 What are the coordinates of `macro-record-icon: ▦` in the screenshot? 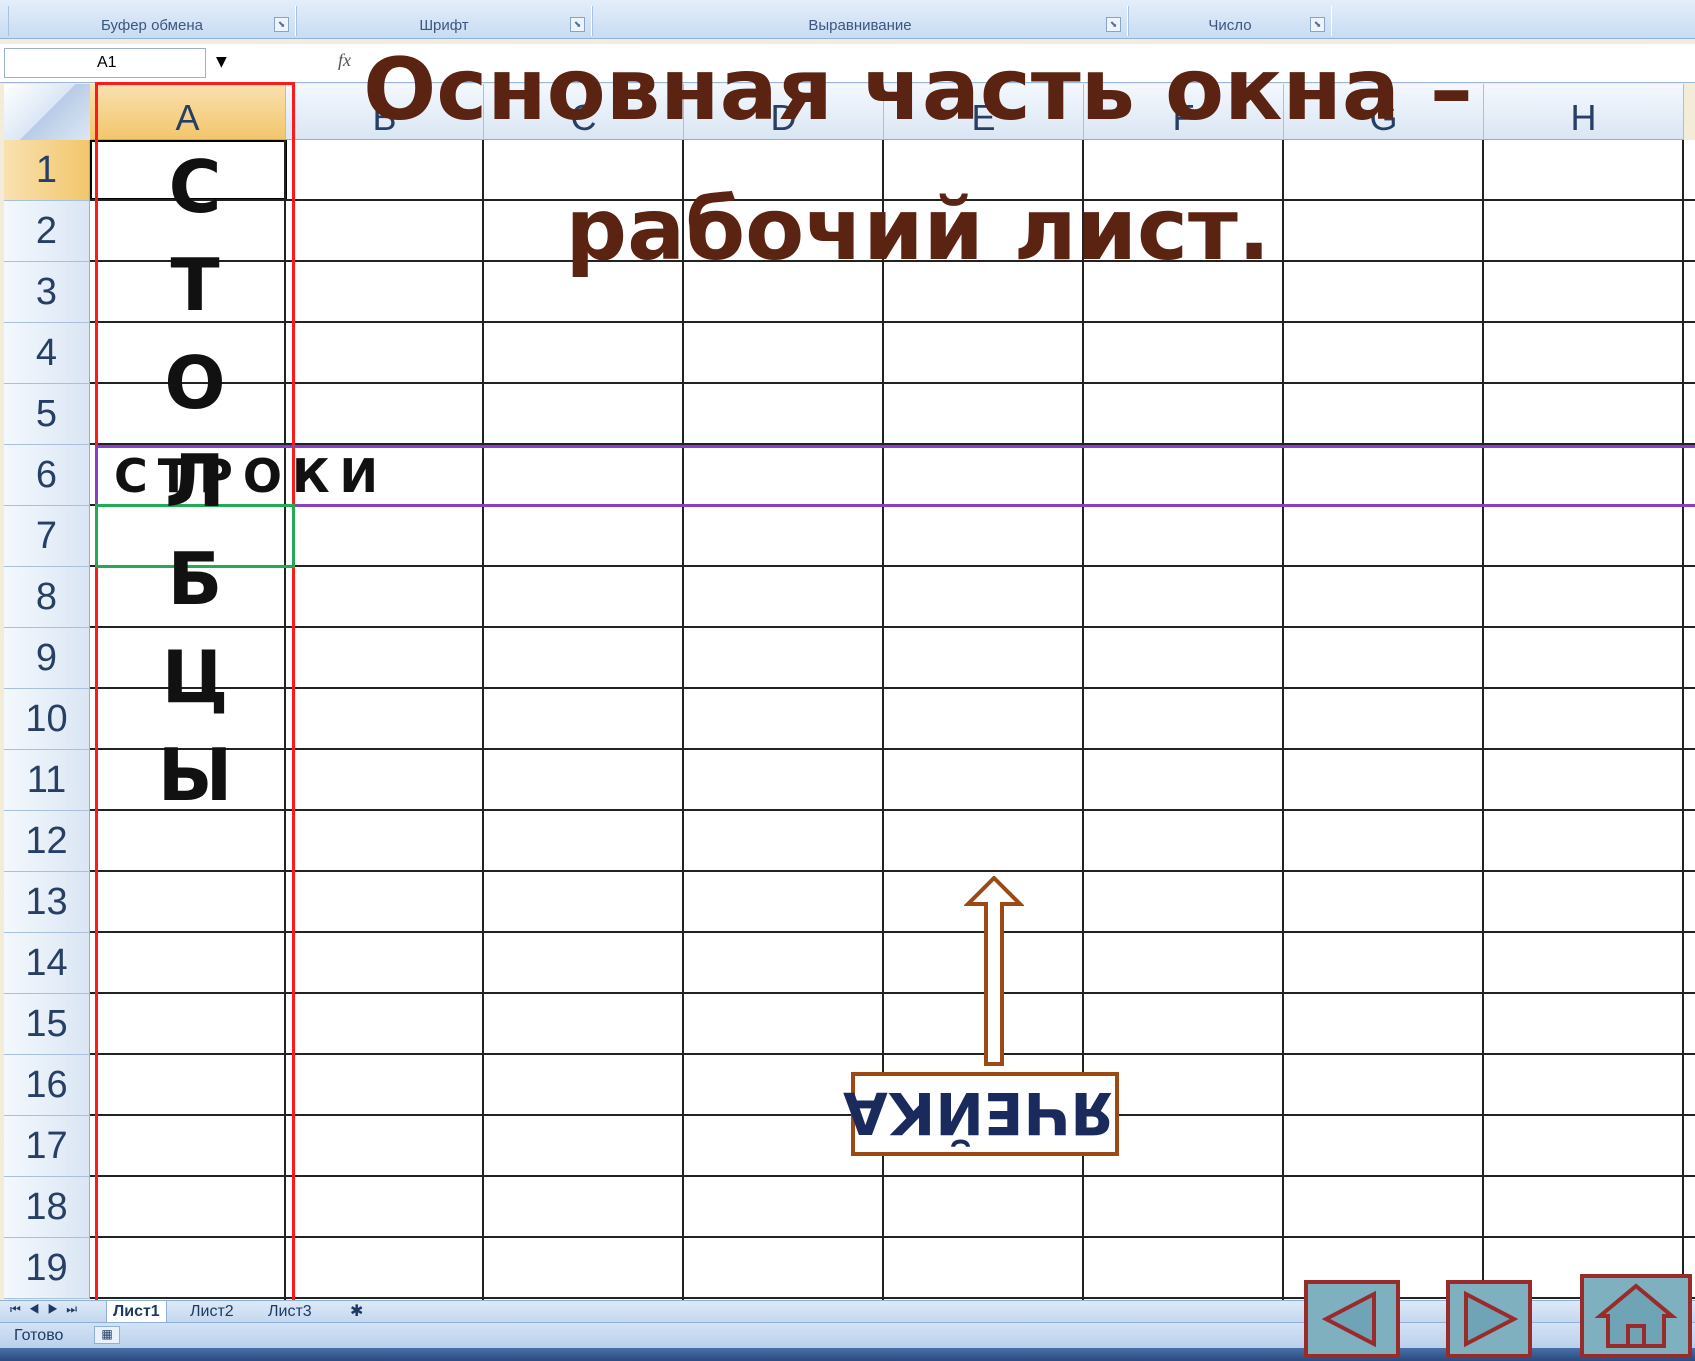 It's located at (107, 1335).